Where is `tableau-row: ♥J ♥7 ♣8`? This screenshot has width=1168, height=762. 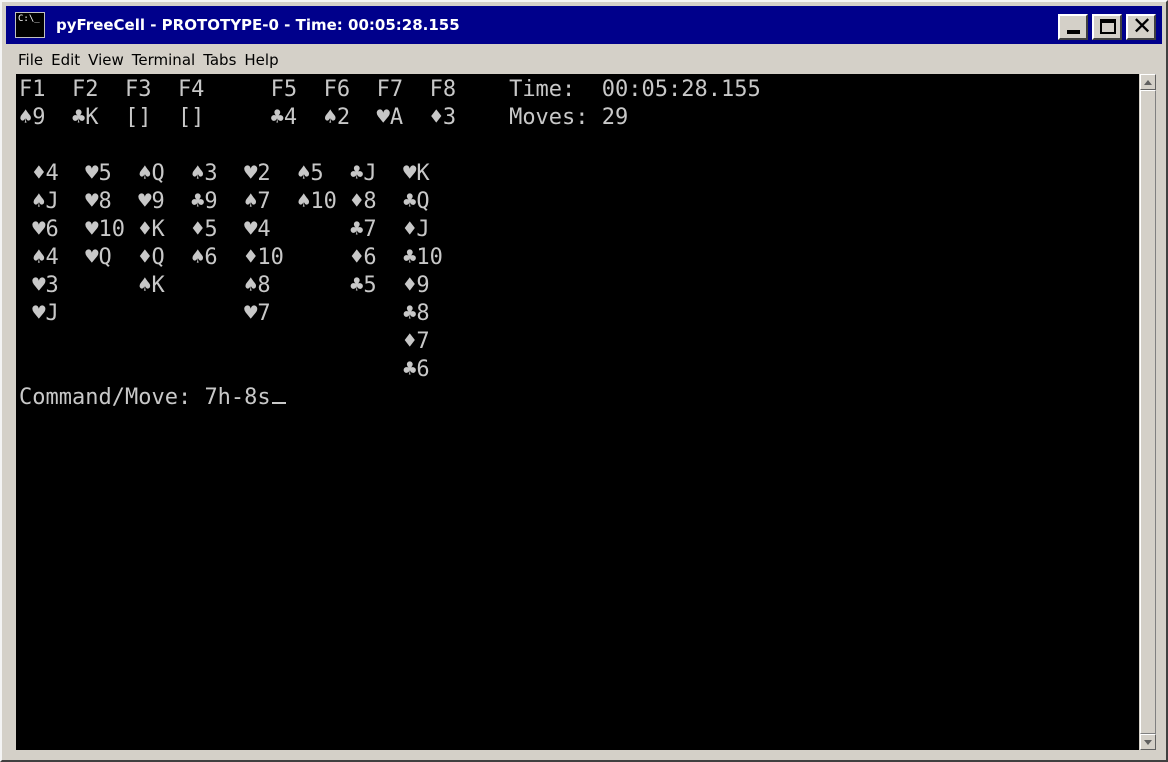 tableau-row: ♥J ♥7 ♣8 is located at coordinates (224, 313).